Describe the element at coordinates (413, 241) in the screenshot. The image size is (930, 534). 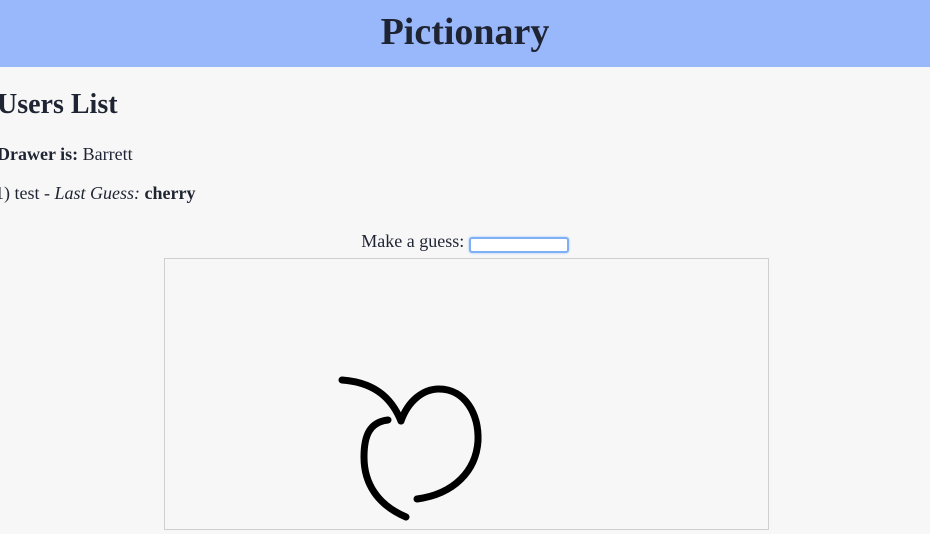
I see `guess-label: Make a guess:` at that location.